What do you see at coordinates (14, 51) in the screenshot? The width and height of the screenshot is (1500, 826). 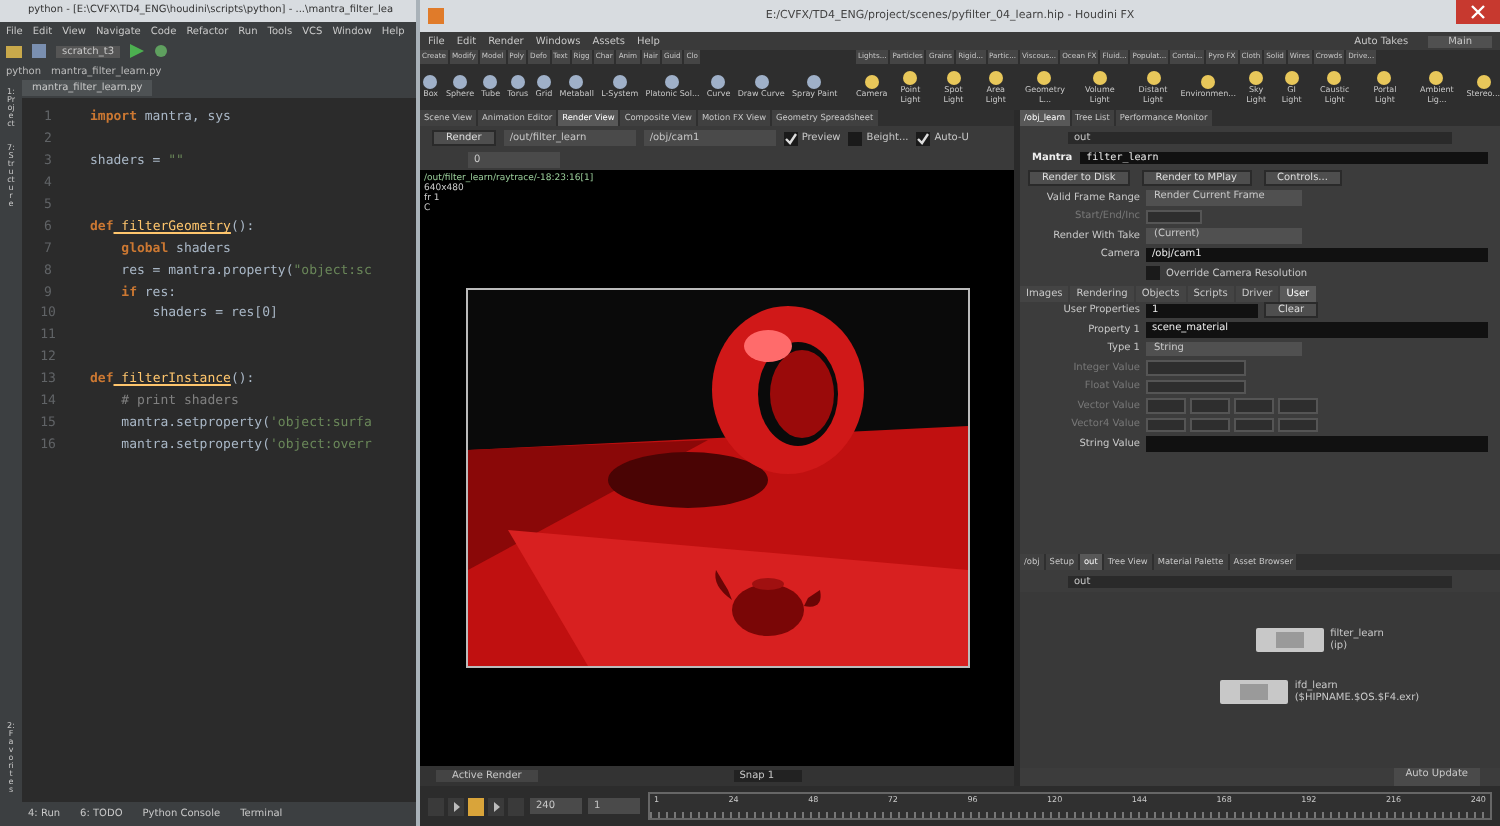 I see `folder-icon` at bounding box center [14, 51].